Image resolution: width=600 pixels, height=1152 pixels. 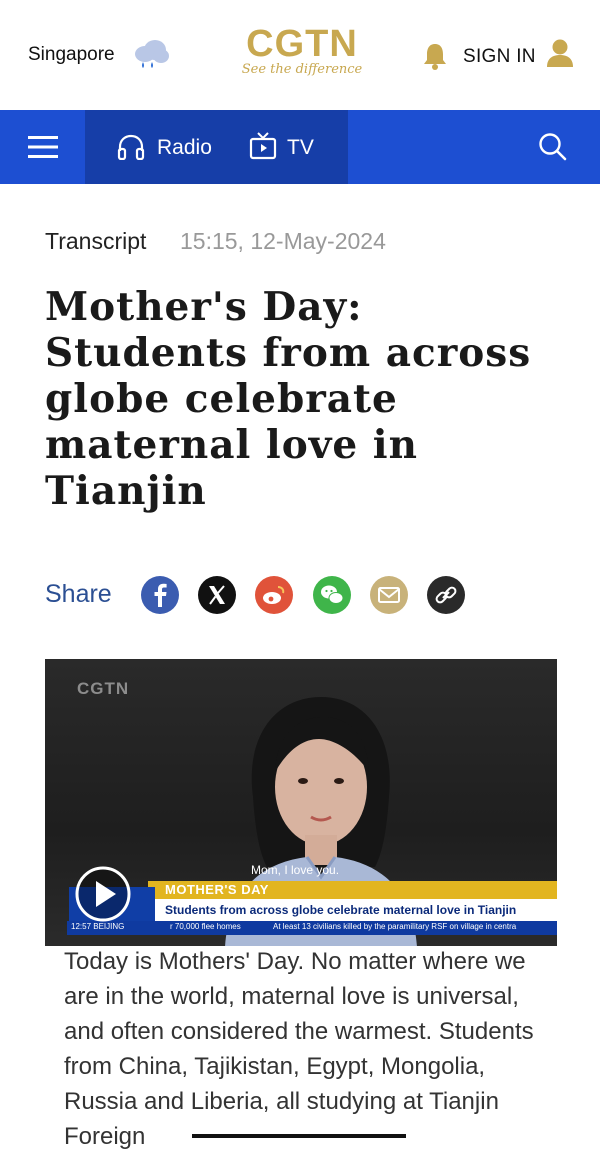 What do you see at coordinates (435, 56) in the screenshot?
I see `bell-icon` at bounding box center [435, 56].